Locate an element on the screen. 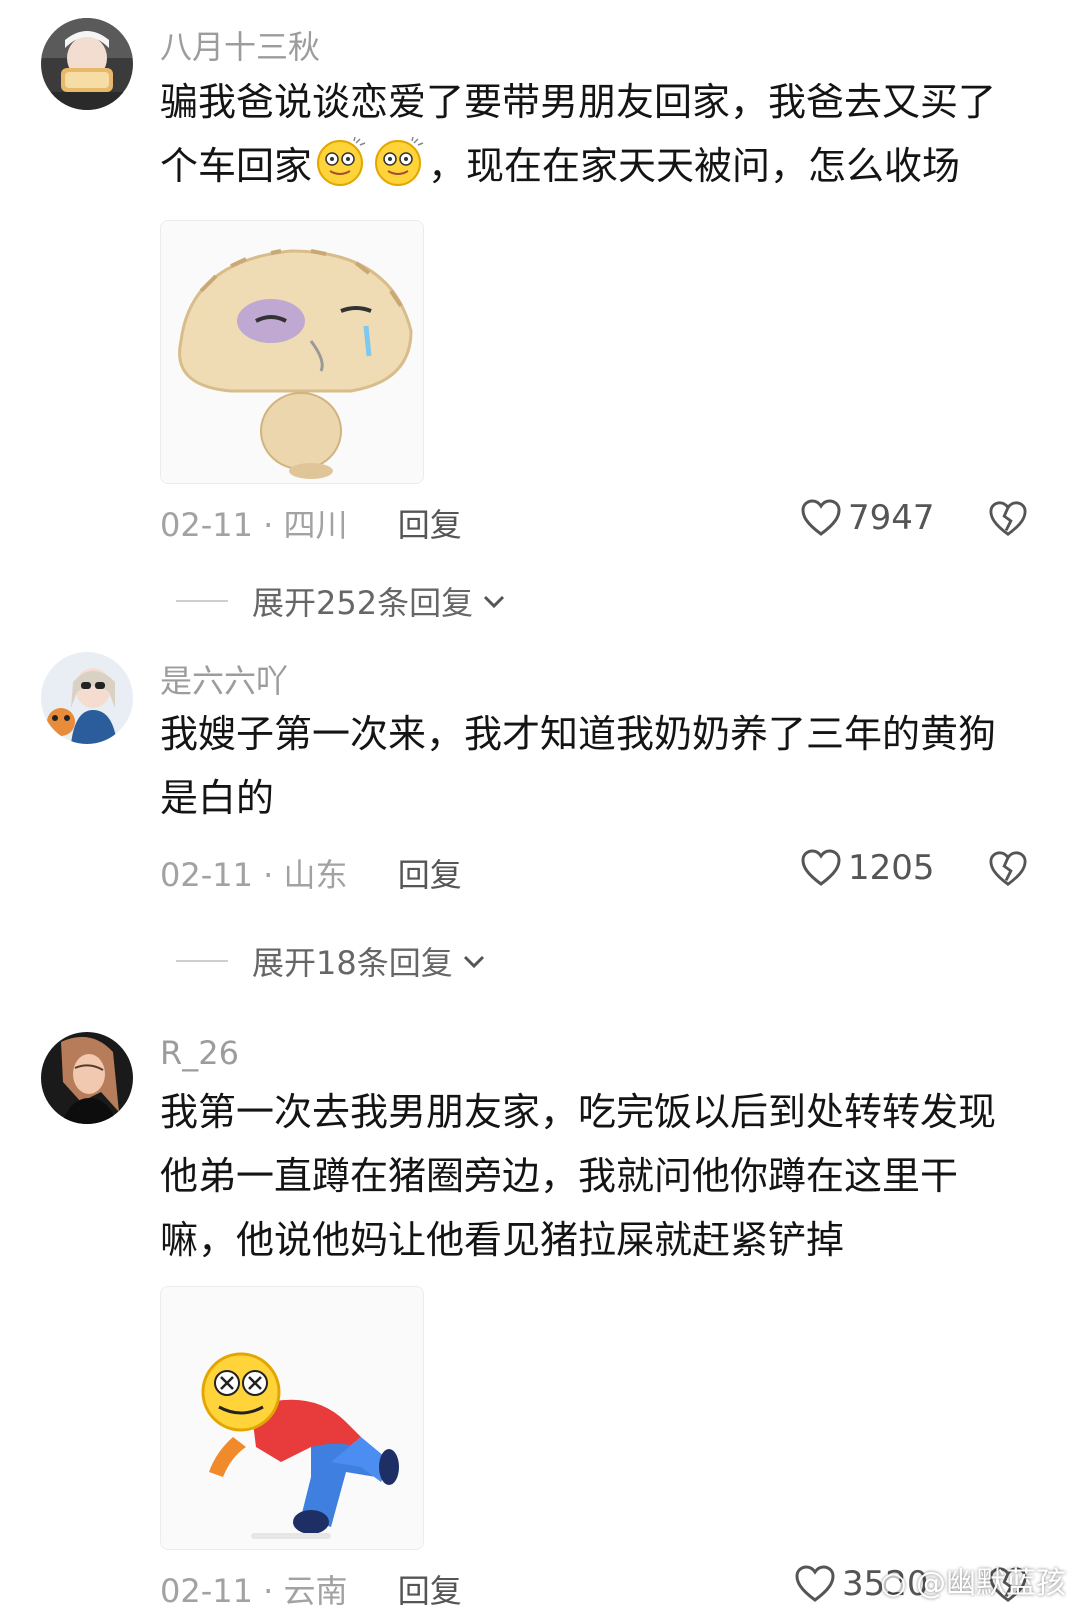  like-count: 1205 is located at coordinates (891, 868).